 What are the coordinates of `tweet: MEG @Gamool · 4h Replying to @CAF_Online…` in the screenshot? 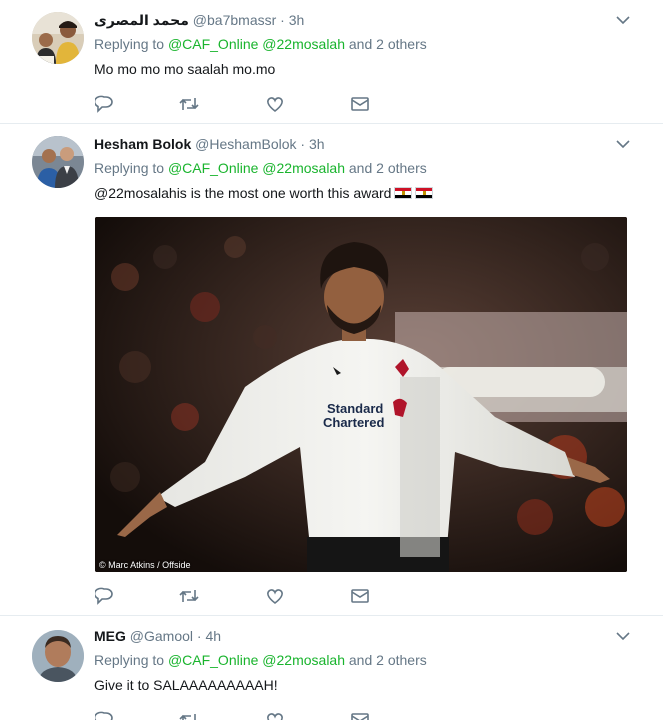 It's located at (331, 668).